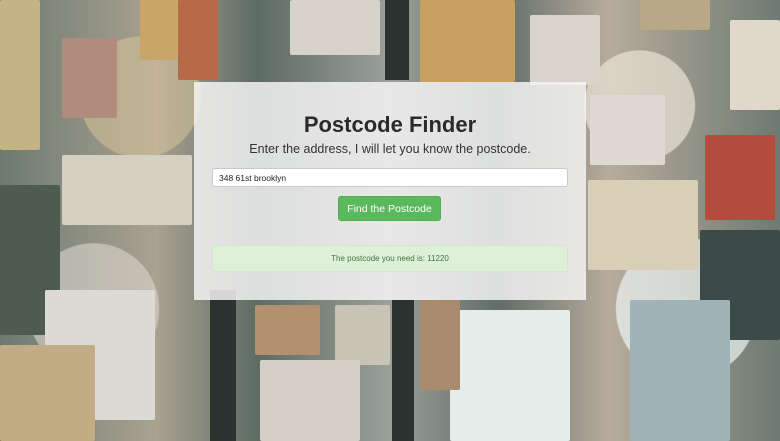 The image size is (780, 441). What do you see at coordinates (390, 177) in the screenshot?
I see `address-input` at bounding box center [390, 177].